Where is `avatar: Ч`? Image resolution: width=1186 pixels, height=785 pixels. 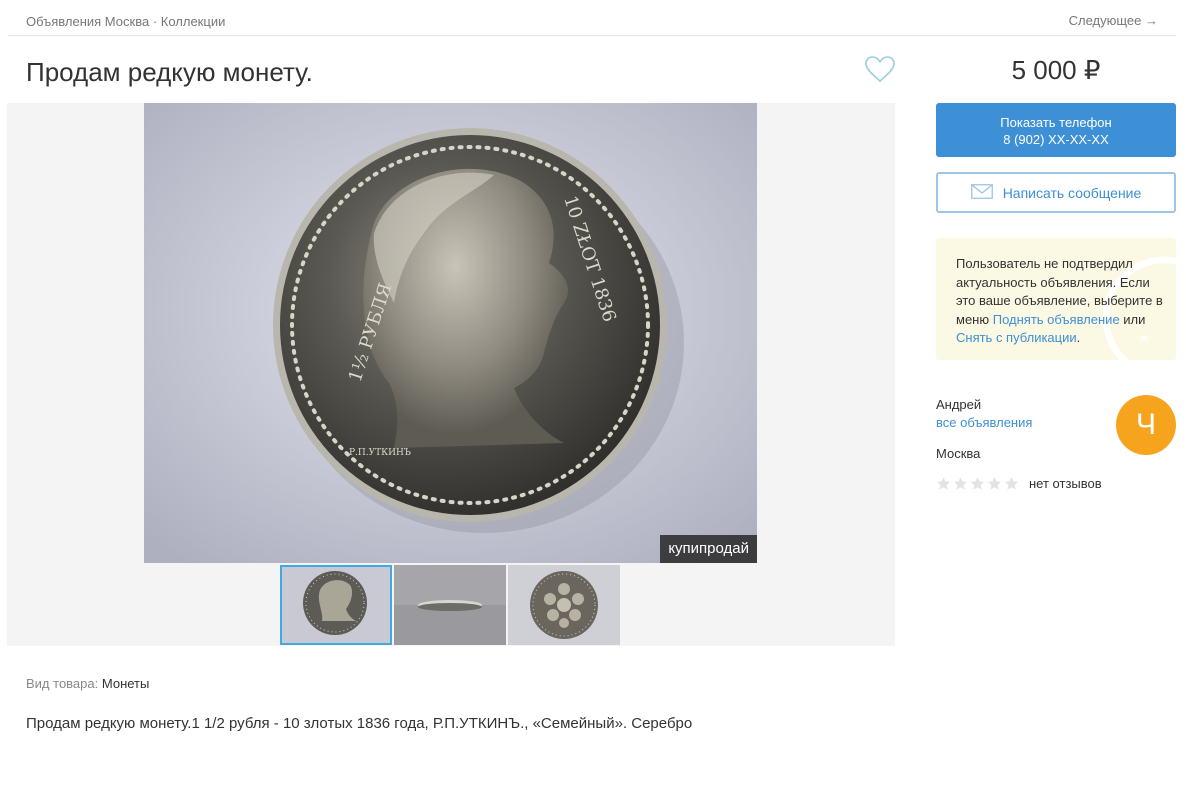
avatar: Ч is located at coordinates (1146, 425).